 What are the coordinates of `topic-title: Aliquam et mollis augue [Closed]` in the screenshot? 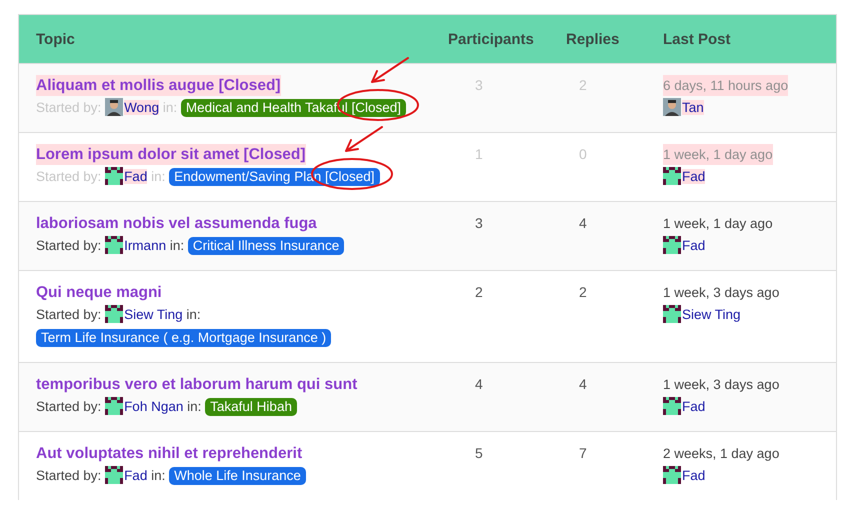 It's located at (158, 85).